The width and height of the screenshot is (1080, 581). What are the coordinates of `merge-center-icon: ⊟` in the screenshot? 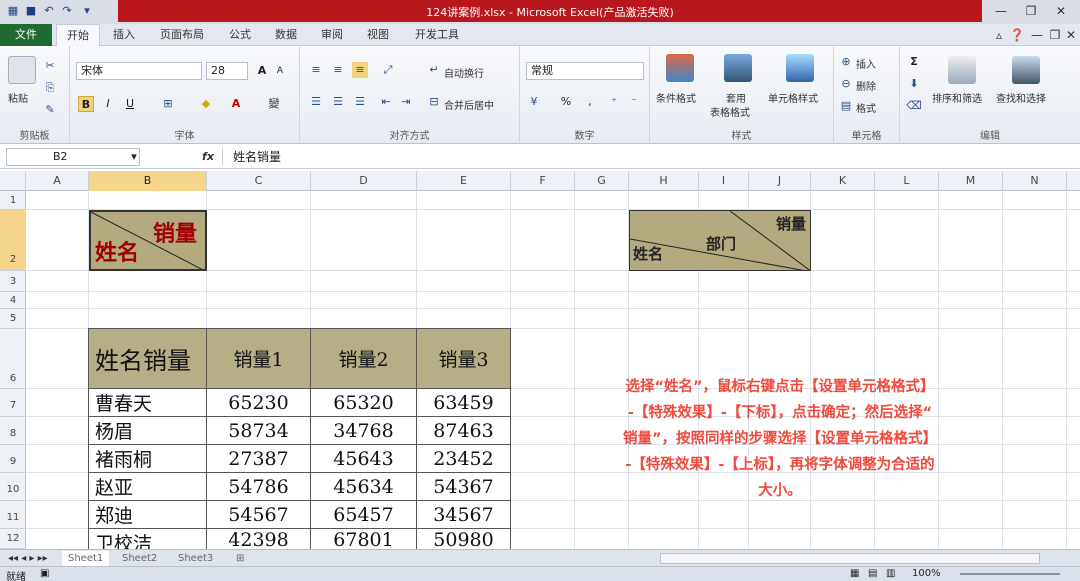 It's located at (434, 102).